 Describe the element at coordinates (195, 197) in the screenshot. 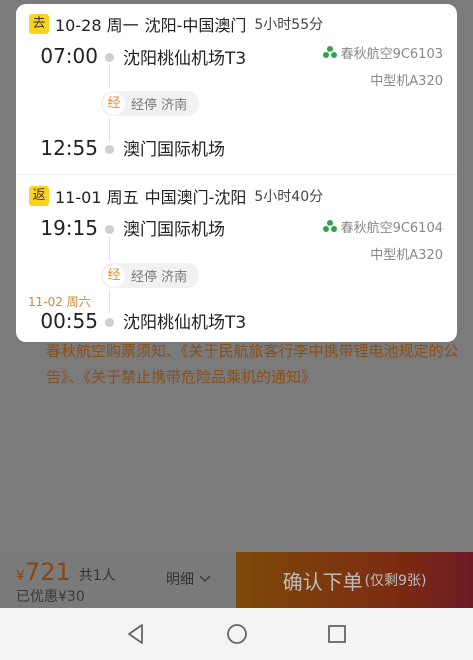

I see `segment-route: 中国澳门-沈阳` at that location.